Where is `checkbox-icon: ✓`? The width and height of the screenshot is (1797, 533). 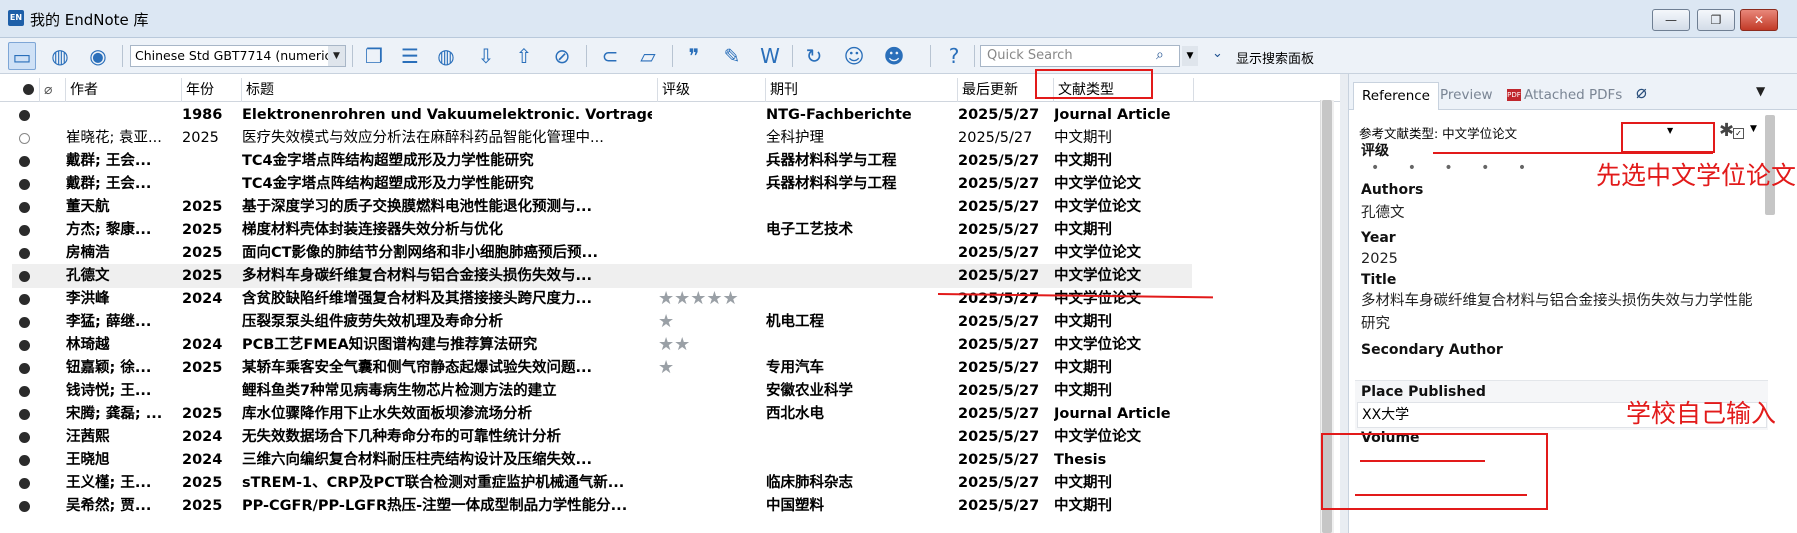
checkbox-icon: ✓ is located at coordinates (1738, 133).